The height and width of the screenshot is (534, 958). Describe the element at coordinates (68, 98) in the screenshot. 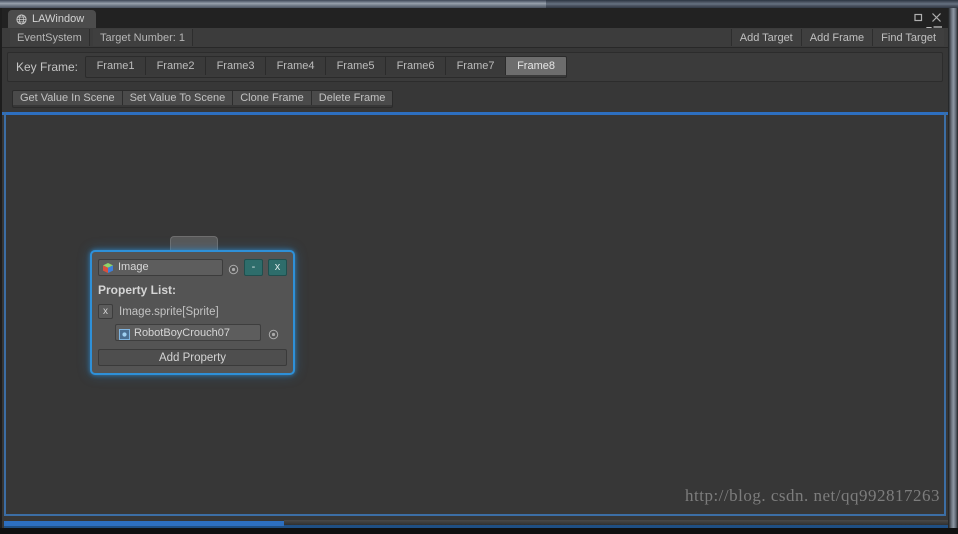

I see `get-value-in-scene-button: Get Value In Scene` at that location.